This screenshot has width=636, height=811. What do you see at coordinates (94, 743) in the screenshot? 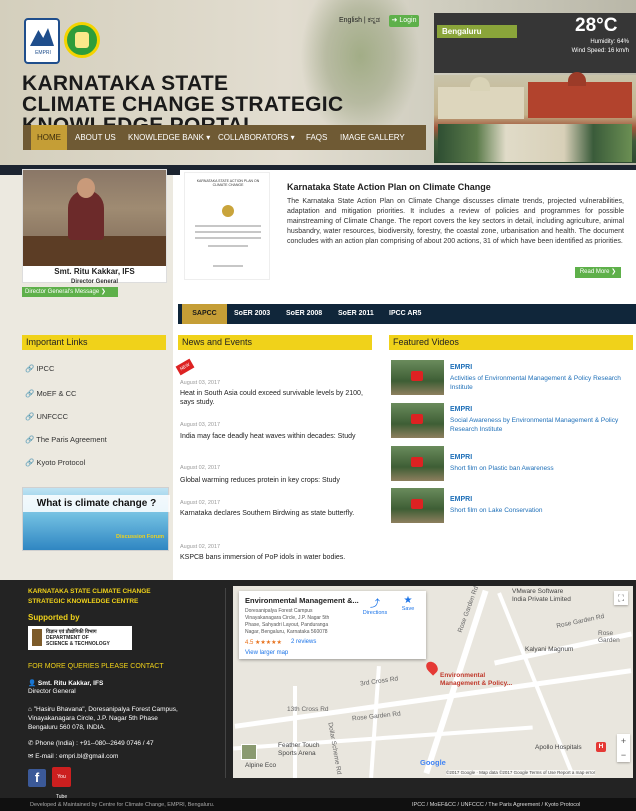
I see `contact-phone-text: Phone (India) : +91--080--2649 0746 / 47` at bounding box center [94, 743].